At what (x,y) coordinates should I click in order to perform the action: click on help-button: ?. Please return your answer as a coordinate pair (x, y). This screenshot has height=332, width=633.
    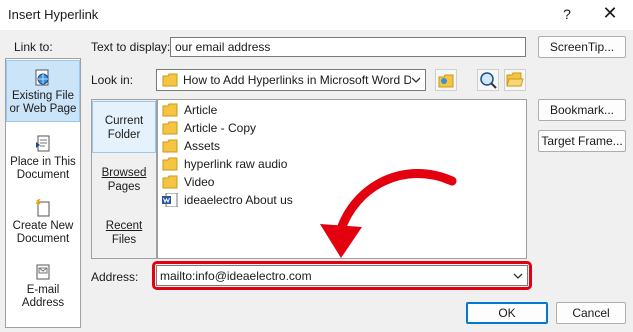
    Looking at the image, I should click on (567, 14).